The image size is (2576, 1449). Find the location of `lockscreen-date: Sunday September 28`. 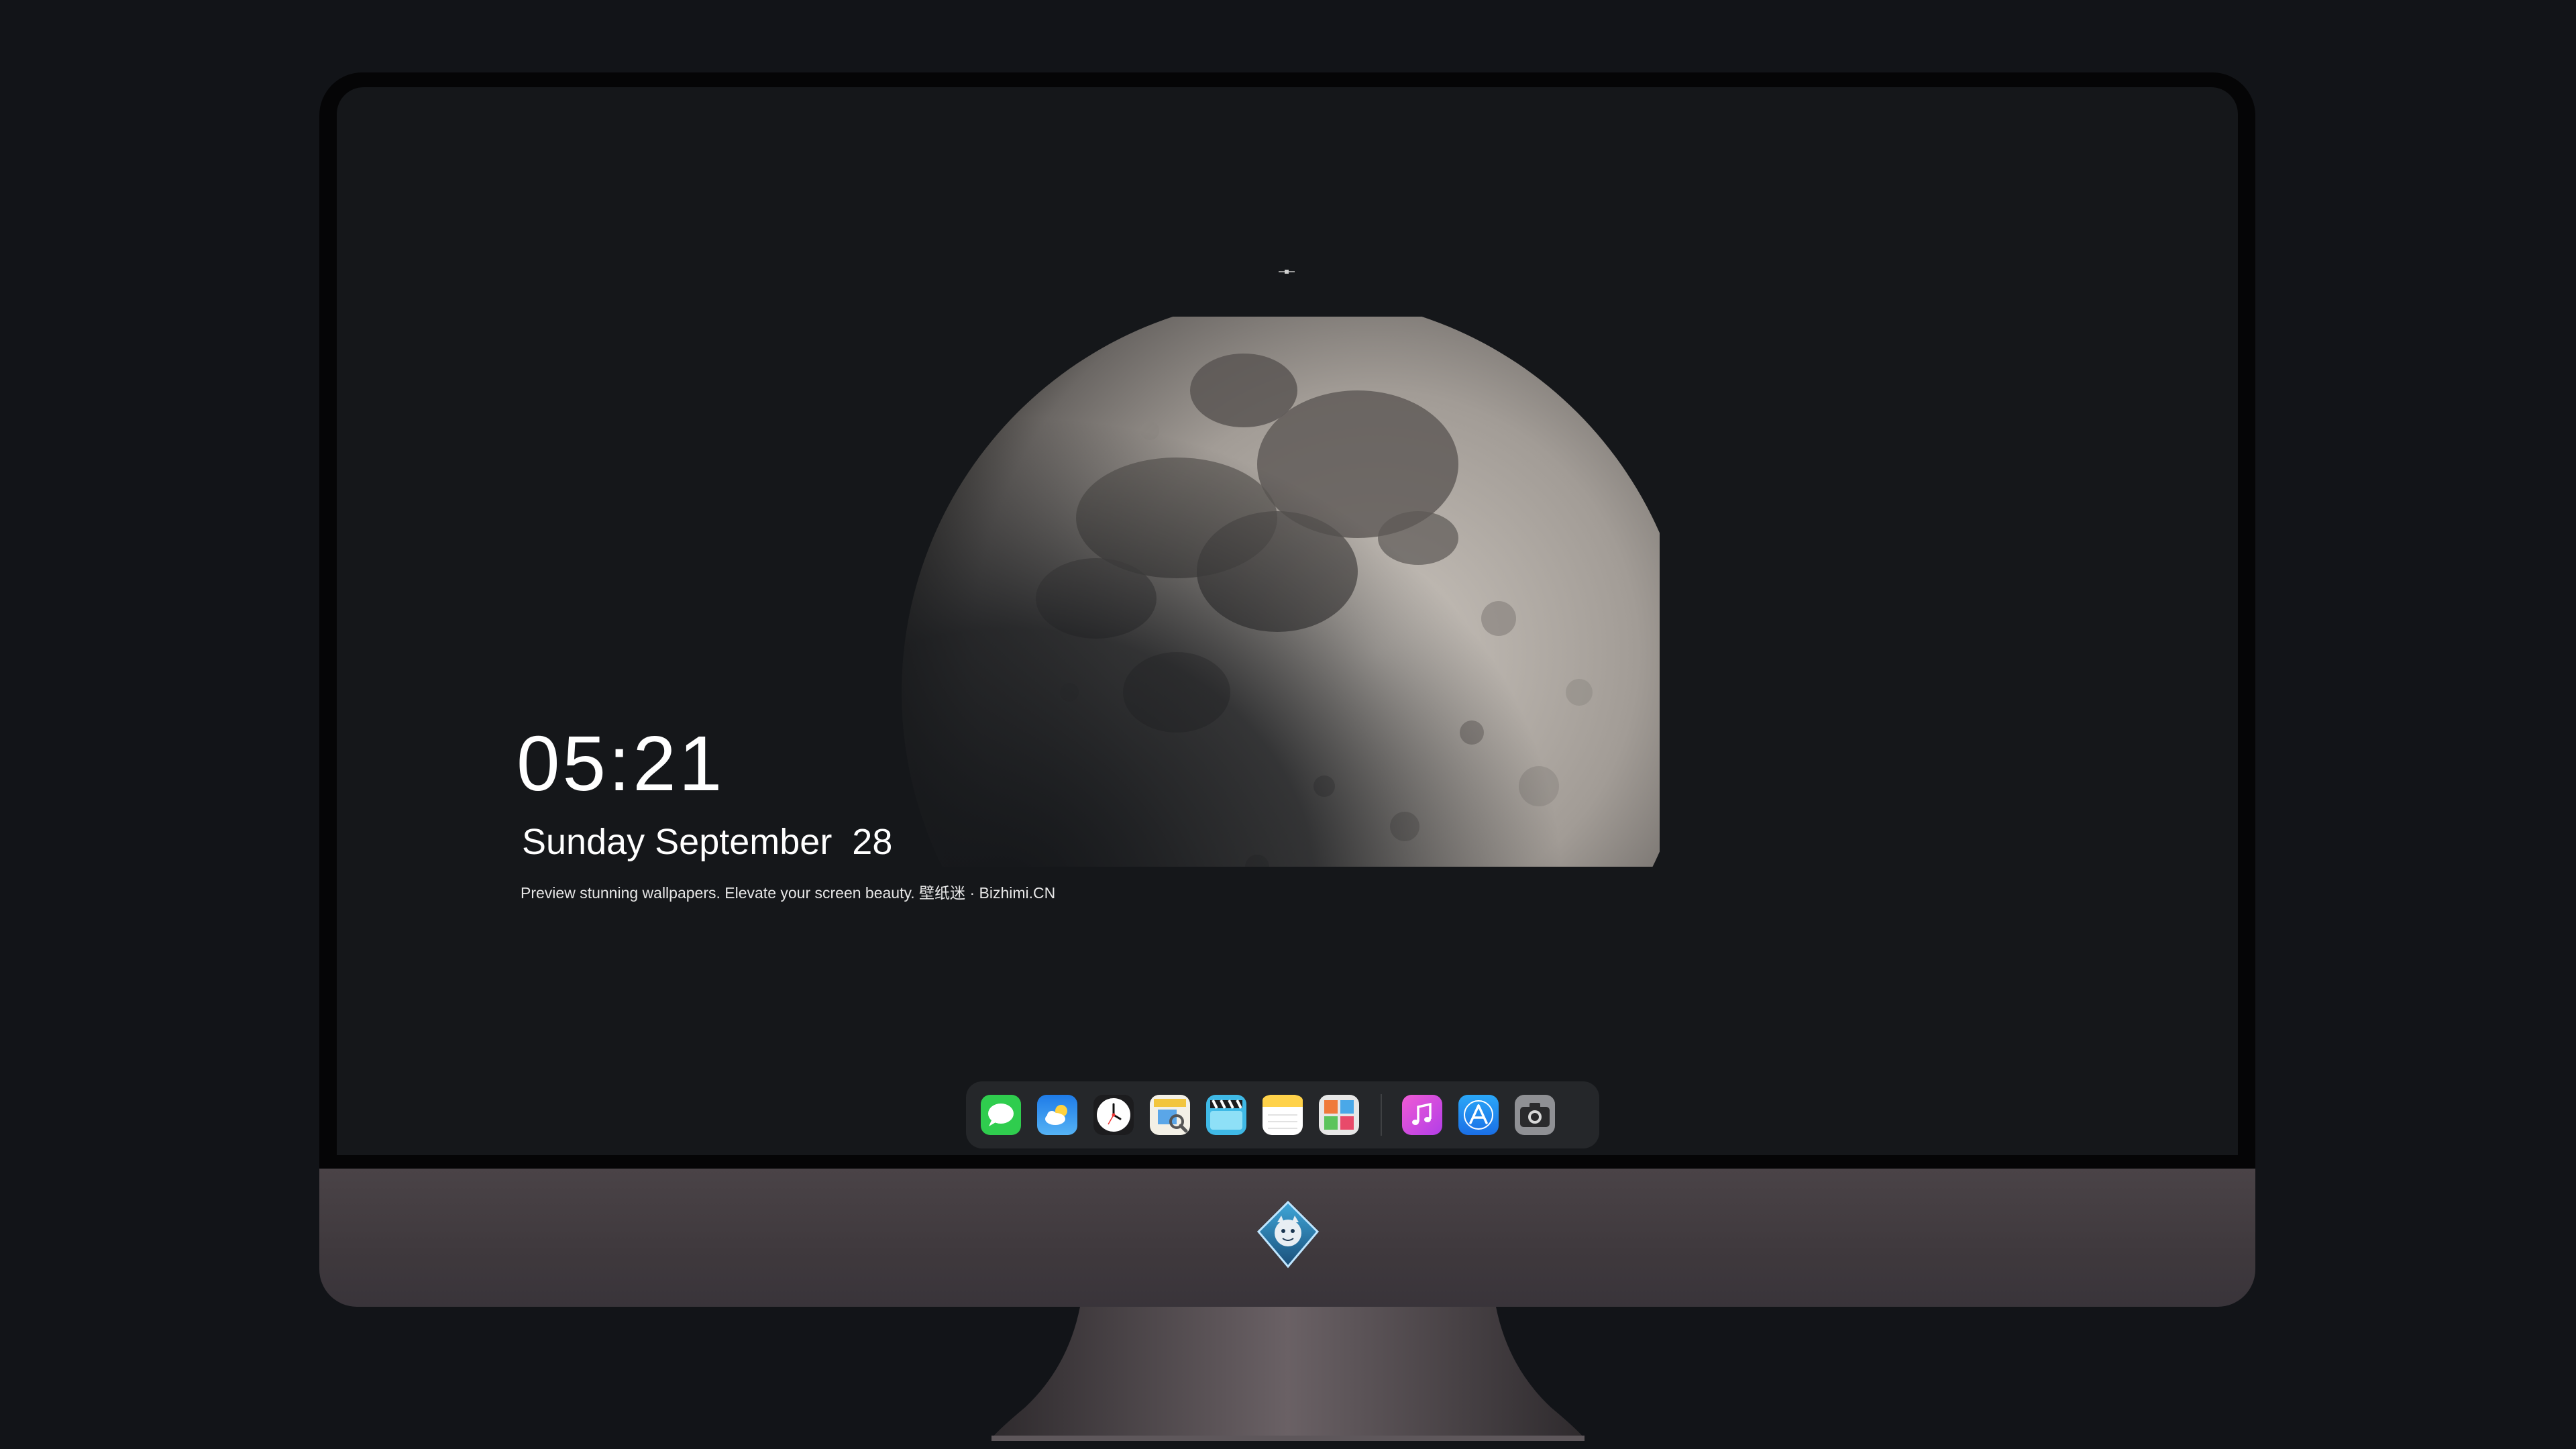

lockscreen-date: Sunday September 28 is located at coordinates (707, 842).